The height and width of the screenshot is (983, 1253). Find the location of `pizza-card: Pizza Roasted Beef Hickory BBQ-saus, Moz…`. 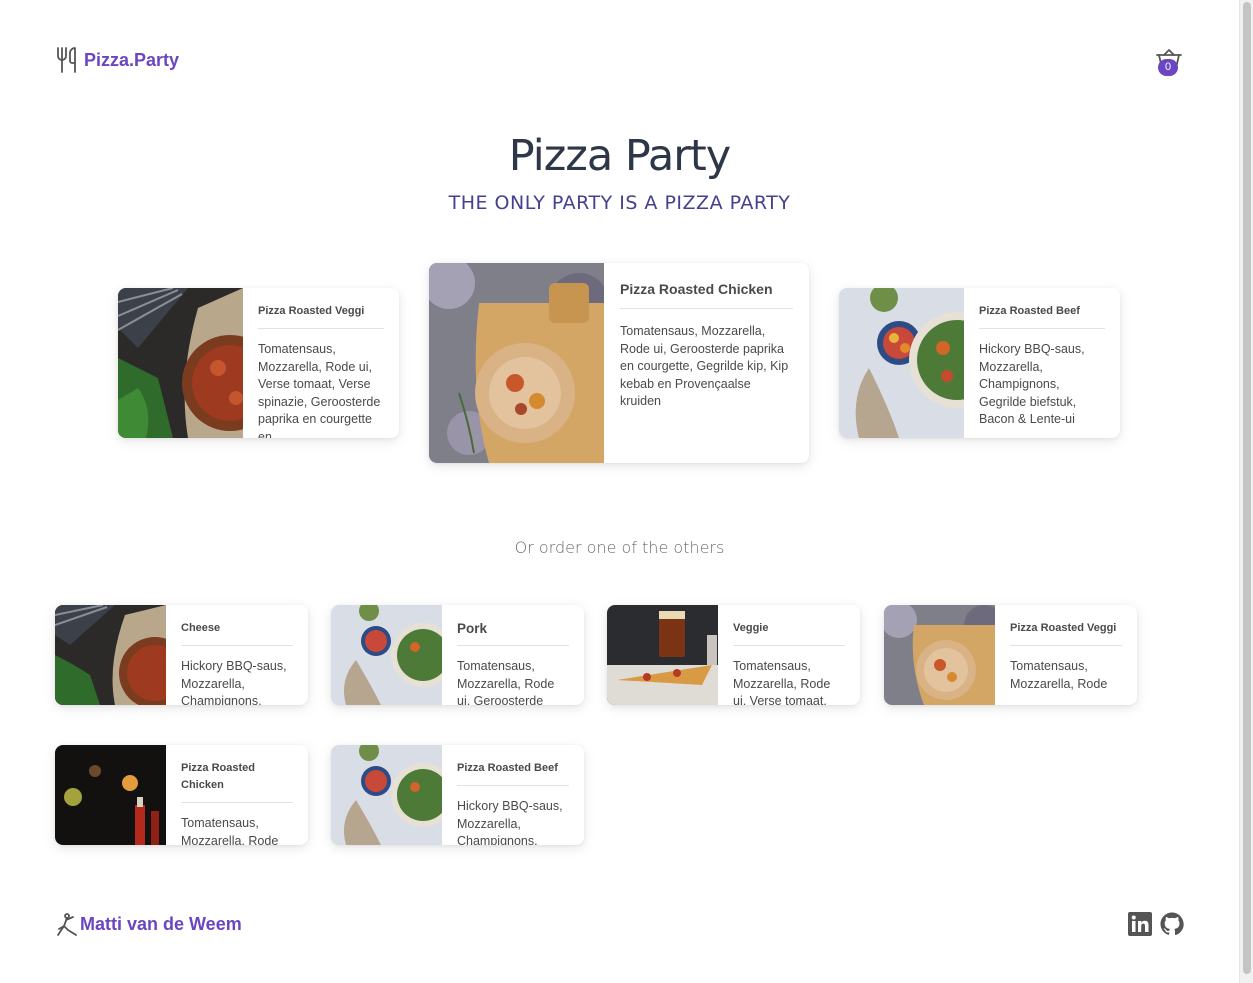

pizza-card: Pizza Roasted Beef Hickory BBQ-saus, Moz… is located at coordinates (457, 795).